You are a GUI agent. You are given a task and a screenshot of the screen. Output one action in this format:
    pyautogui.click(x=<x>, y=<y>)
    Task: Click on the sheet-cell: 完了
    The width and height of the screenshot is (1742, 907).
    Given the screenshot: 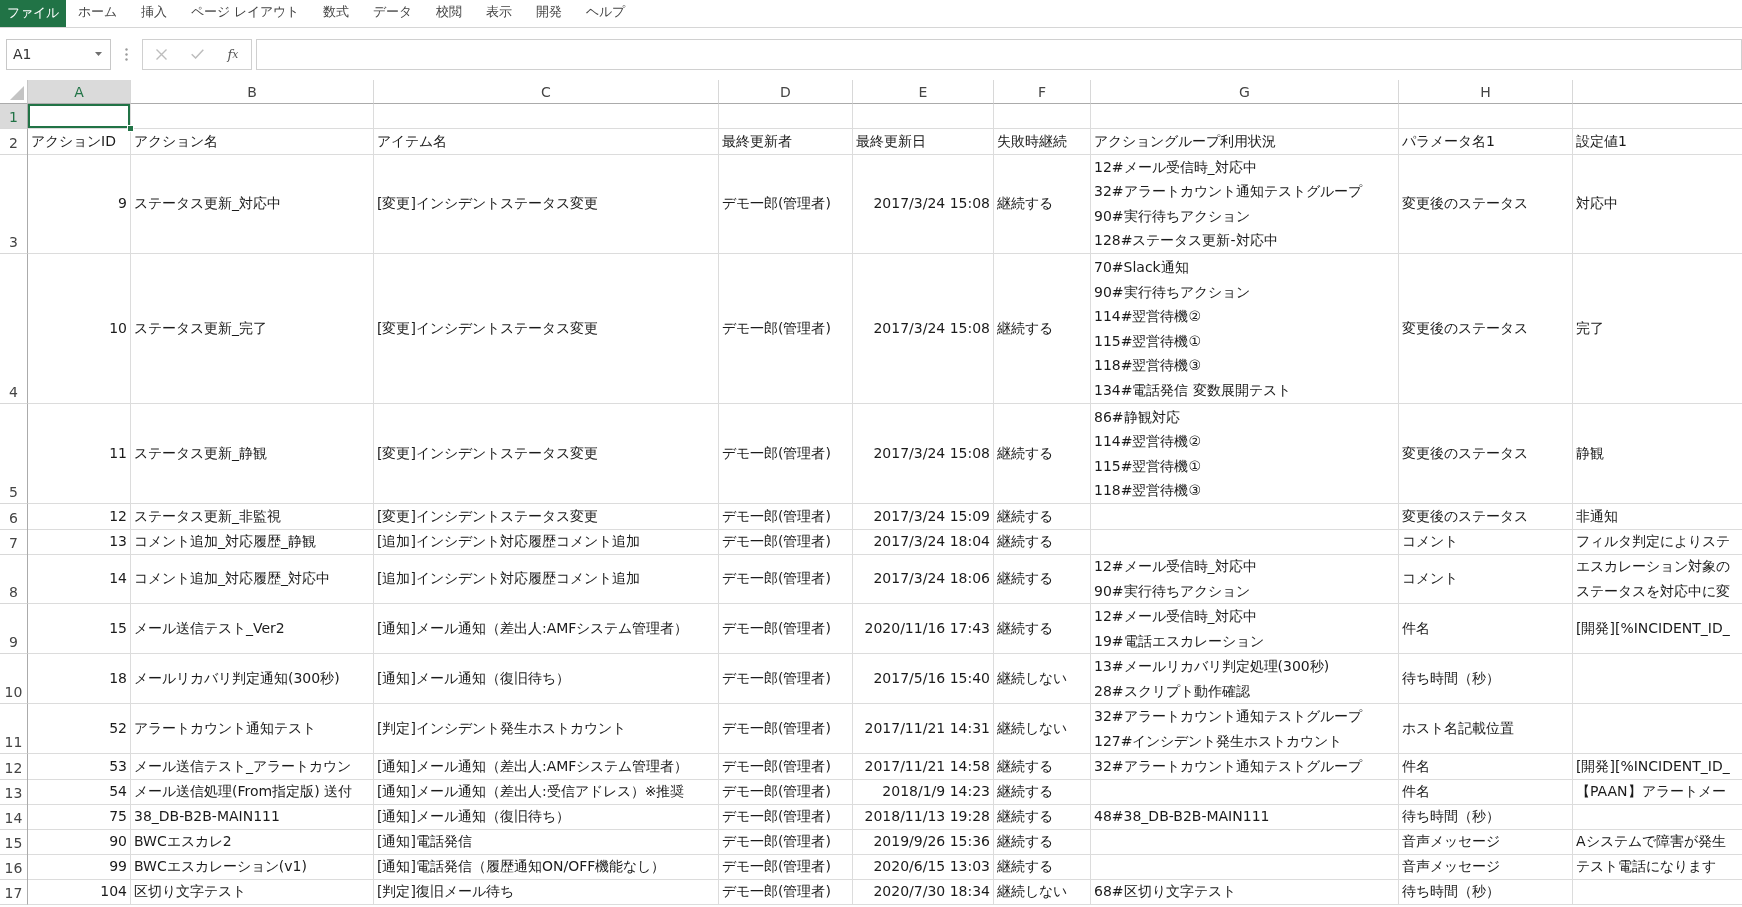 What is the action you would take?
    pyautogui.click(x=1657, y=329)
    